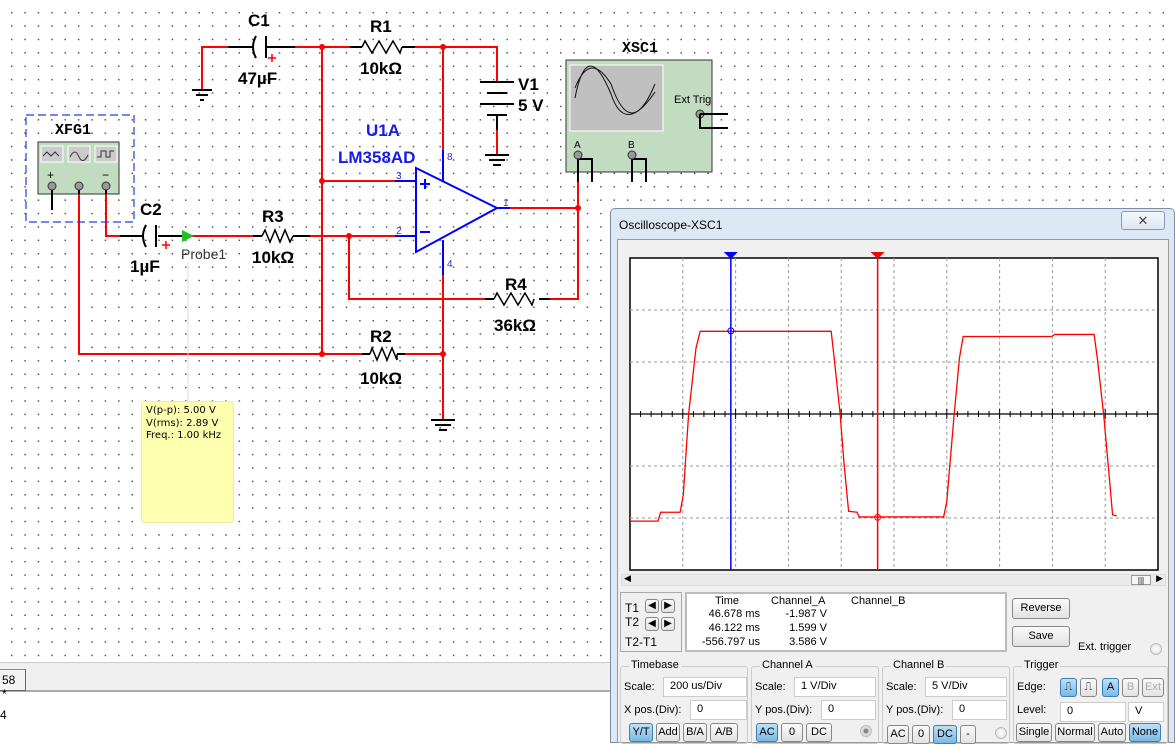 Image resolution: width=1175 pixels, height=749 pixels. I want to click on falling-edge-icon: ⎍, so click(1088, 687).